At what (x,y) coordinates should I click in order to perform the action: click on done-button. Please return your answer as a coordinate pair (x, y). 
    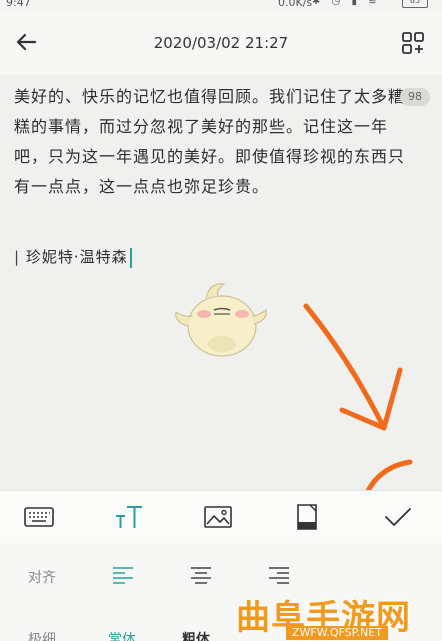
    Looking at the image, I should click on (398, 517).